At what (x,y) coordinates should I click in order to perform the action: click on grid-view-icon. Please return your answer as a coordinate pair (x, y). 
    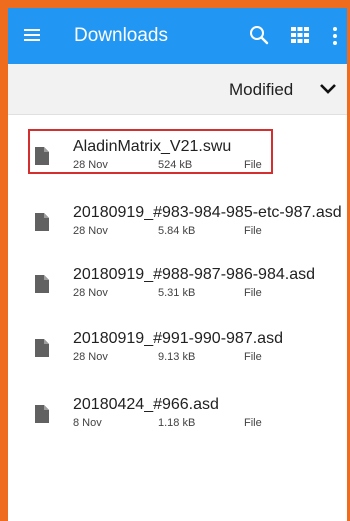
    Looking at the image, I should click on (300, 35).